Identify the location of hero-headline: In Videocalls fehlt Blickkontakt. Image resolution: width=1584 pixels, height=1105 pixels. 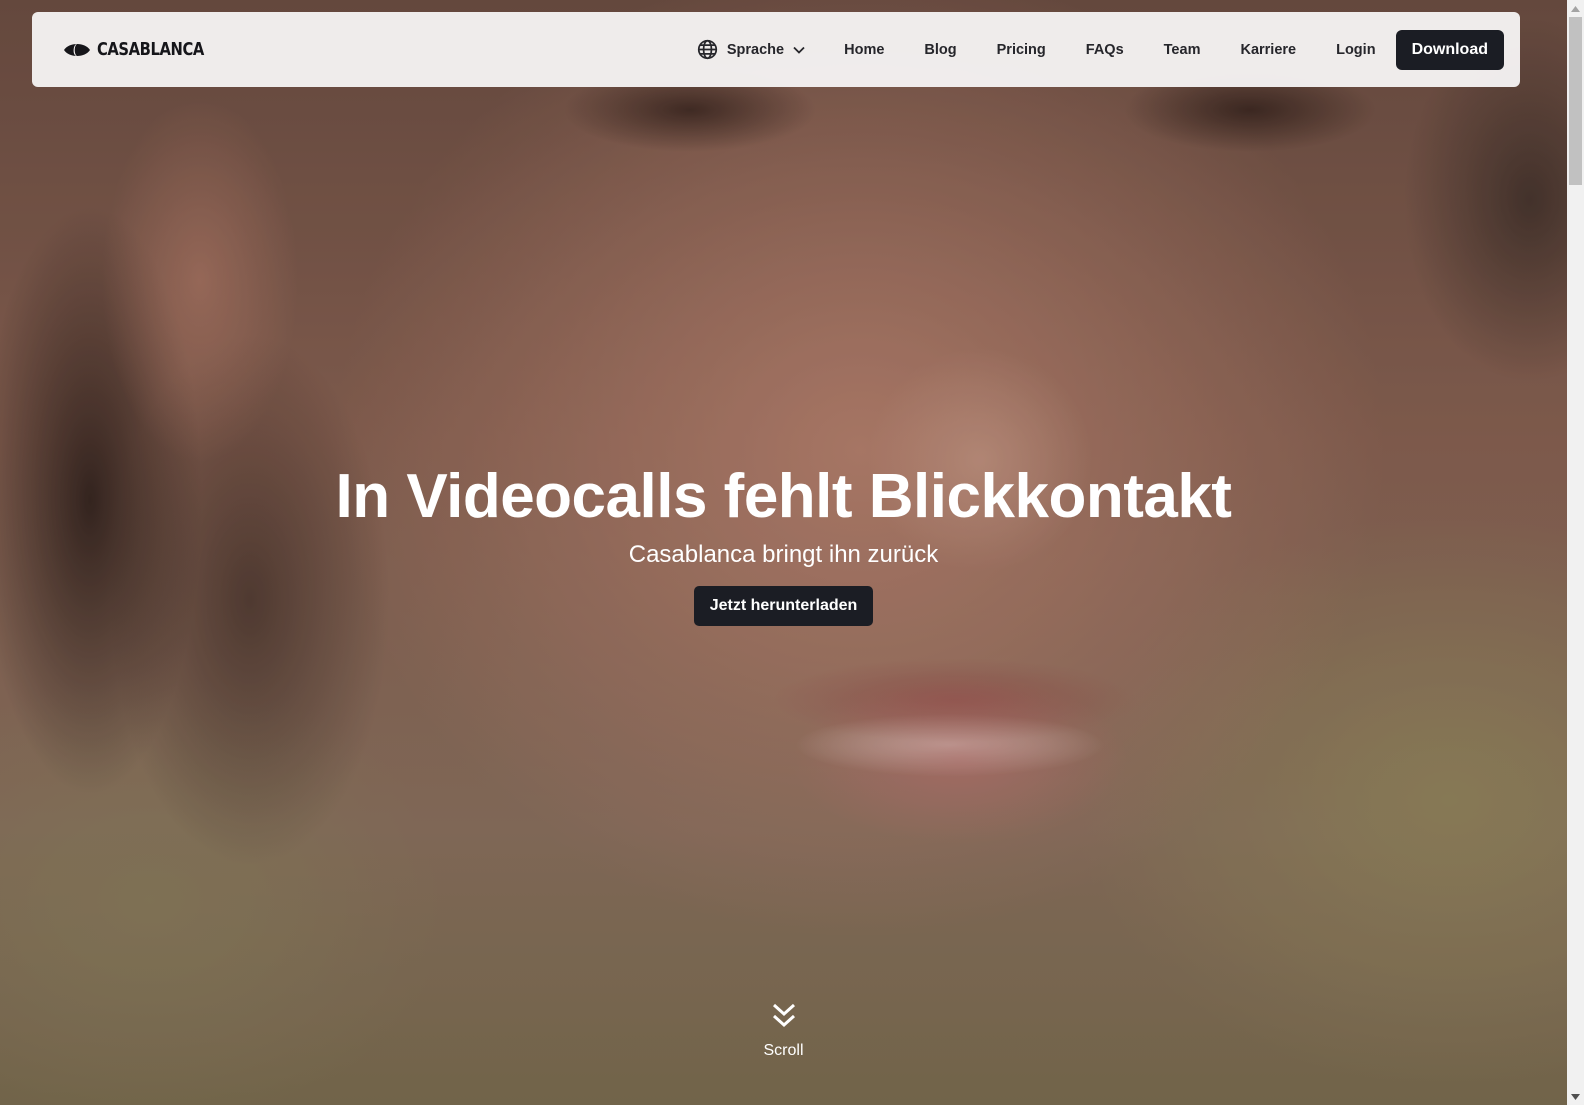
(783, 496).